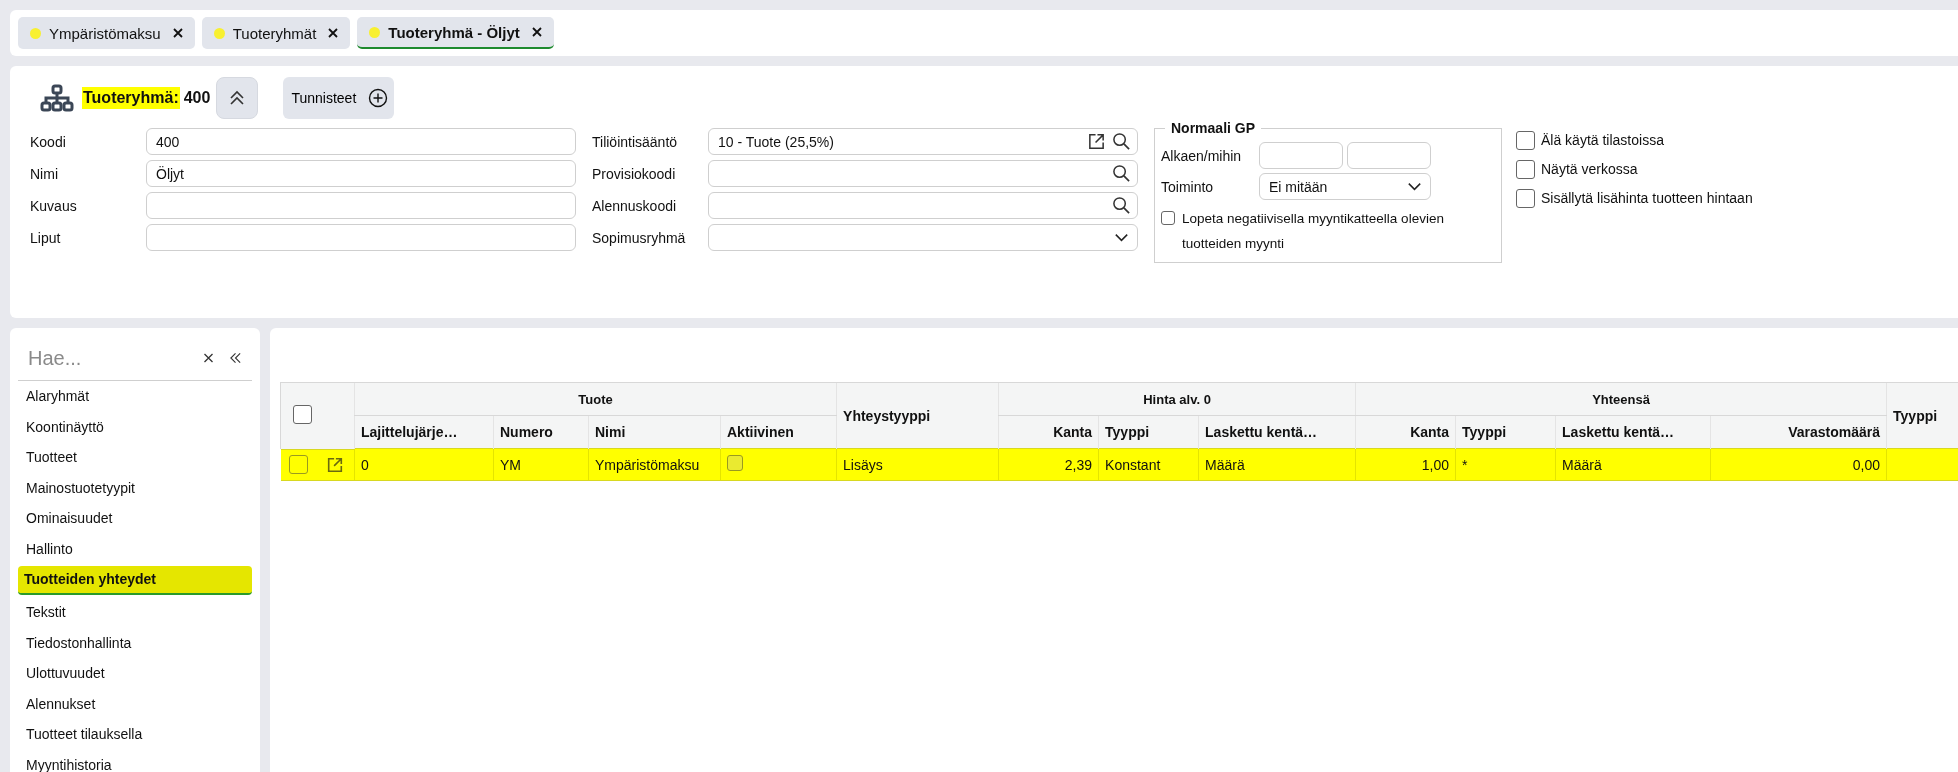  Describe the element at coordinates (276, 33) in the screenshot. I see `tab: Tuoteryhmät` at that location.